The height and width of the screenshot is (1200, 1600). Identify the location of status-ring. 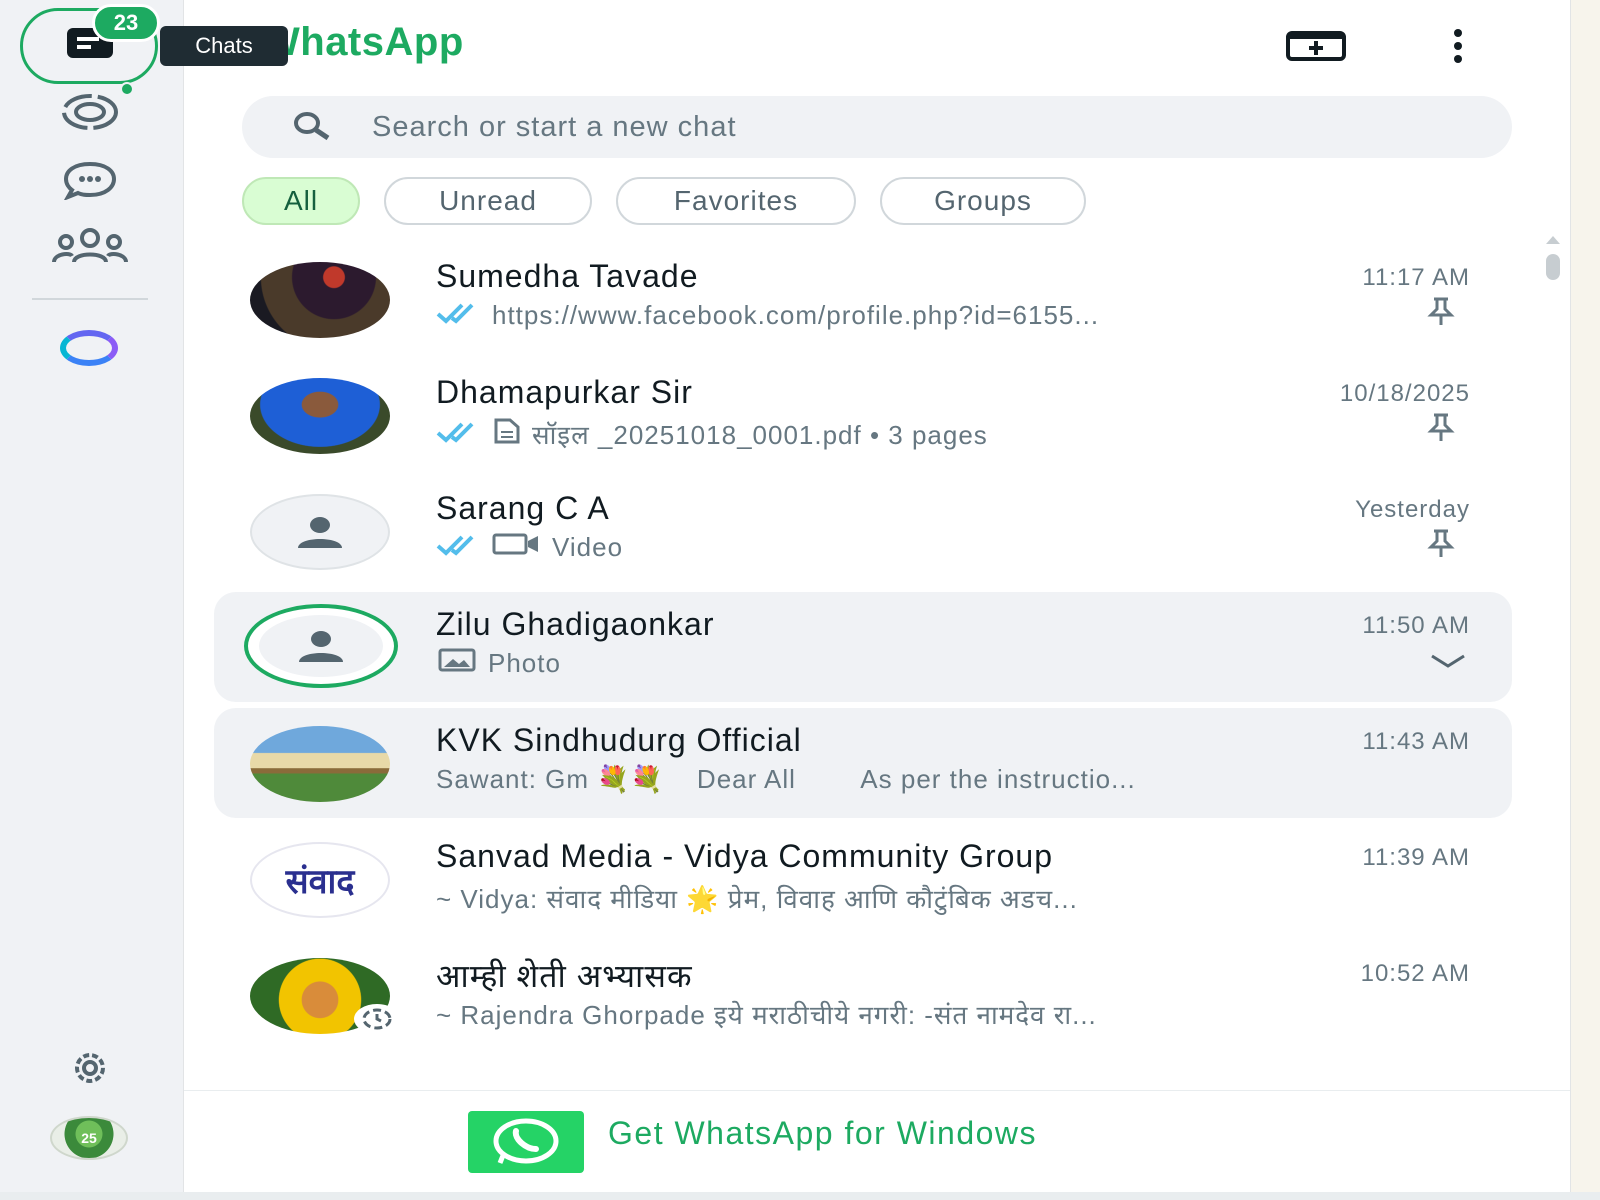
(321, 646).